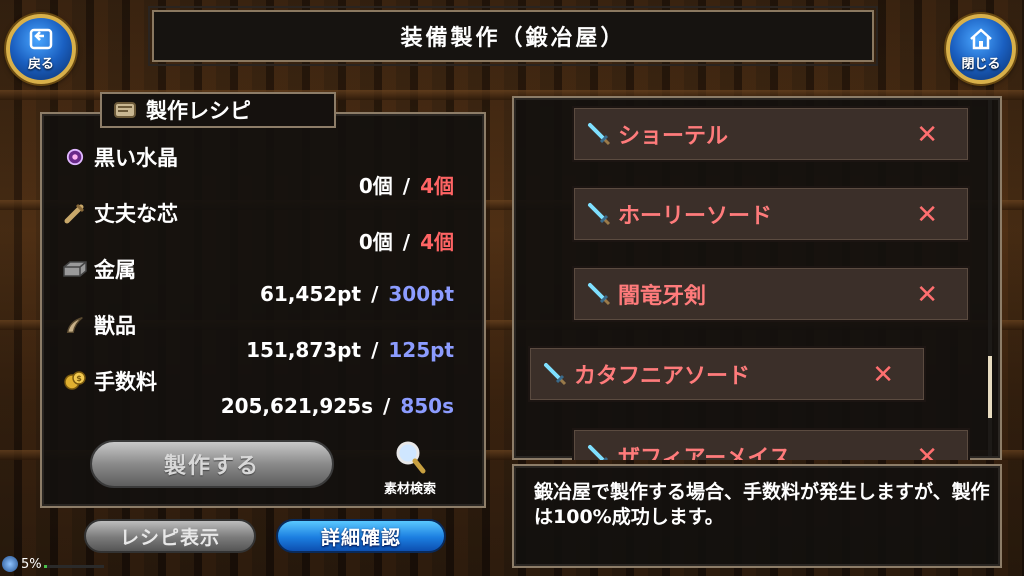 This screenshot has height=576, width=1024. I want to click on craft-button: 製作する, so click(212, 464).